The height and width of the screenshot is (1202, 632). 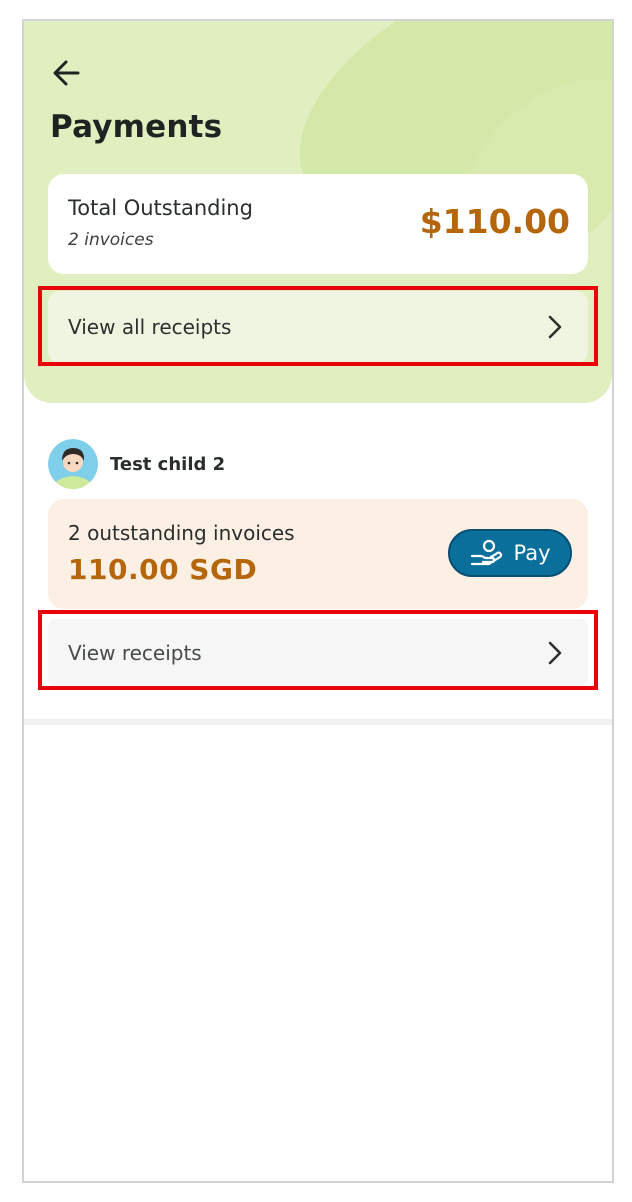 What do you see at coordinates (318, 653) in the screenshot?
I see `view-receipts-button: View receipts` at bounding box center [318, 653].